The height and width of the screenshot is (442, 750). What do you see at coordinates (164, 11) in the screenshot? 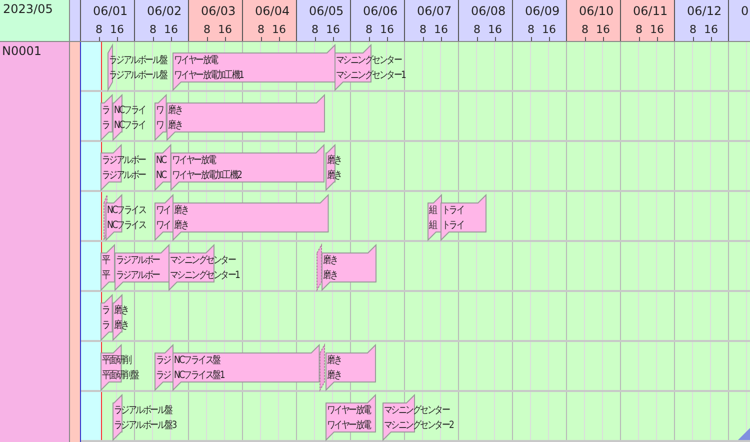
I see `date-label: 06/02` at bounding box center [164, 11].